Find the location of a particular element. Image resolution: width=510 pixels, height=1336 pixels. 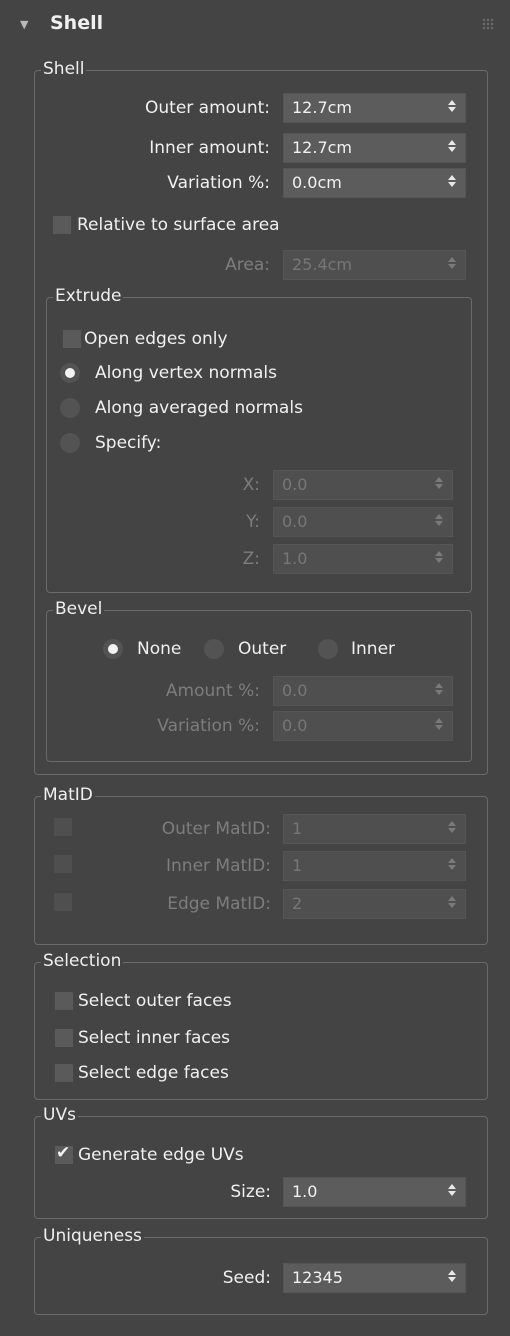

along-vertex-normals-radio is located at coordinates (70, 373).